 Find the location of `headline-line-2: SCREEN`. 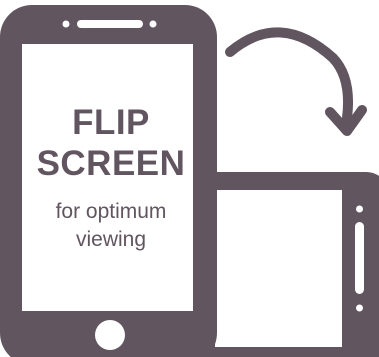

headline-line-2: SCREEN is located at coordinates (111, 163).